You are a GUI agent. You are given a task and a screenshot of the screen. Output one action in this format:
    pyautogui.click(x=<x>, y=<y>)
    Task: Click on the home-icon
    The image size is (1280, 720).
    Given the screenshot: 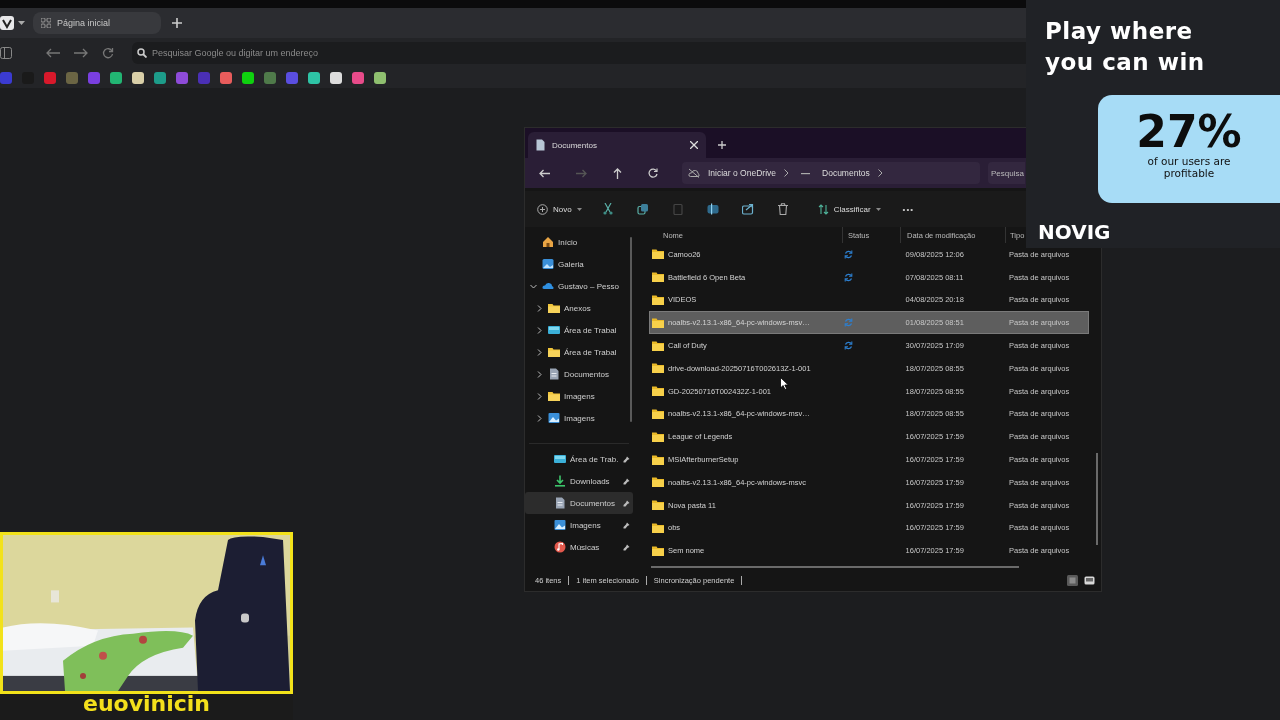 What is the action you would take?
    pyautogui.click(x=548, y=242)
    